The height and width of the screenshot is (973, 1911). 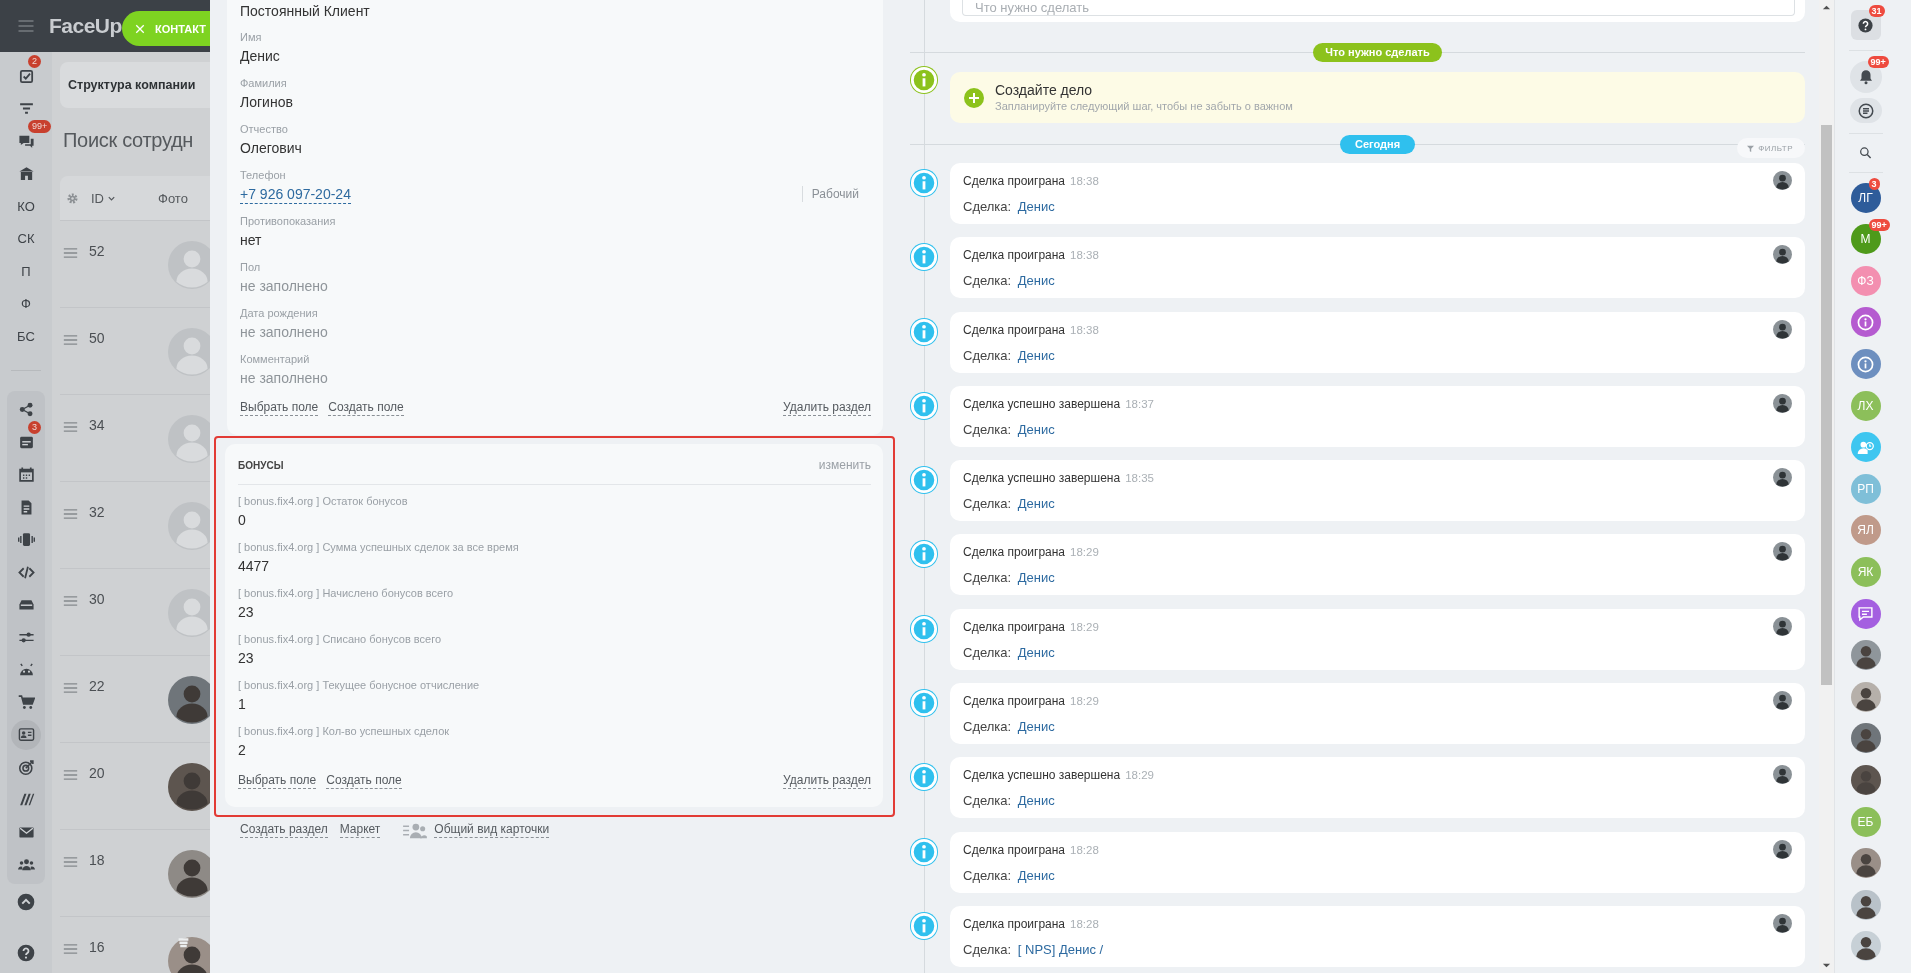 What do you see at coordinates (1084, 924) in the screenshot?
I see `event-time: 18:28` at bounding box center [1084, 924].